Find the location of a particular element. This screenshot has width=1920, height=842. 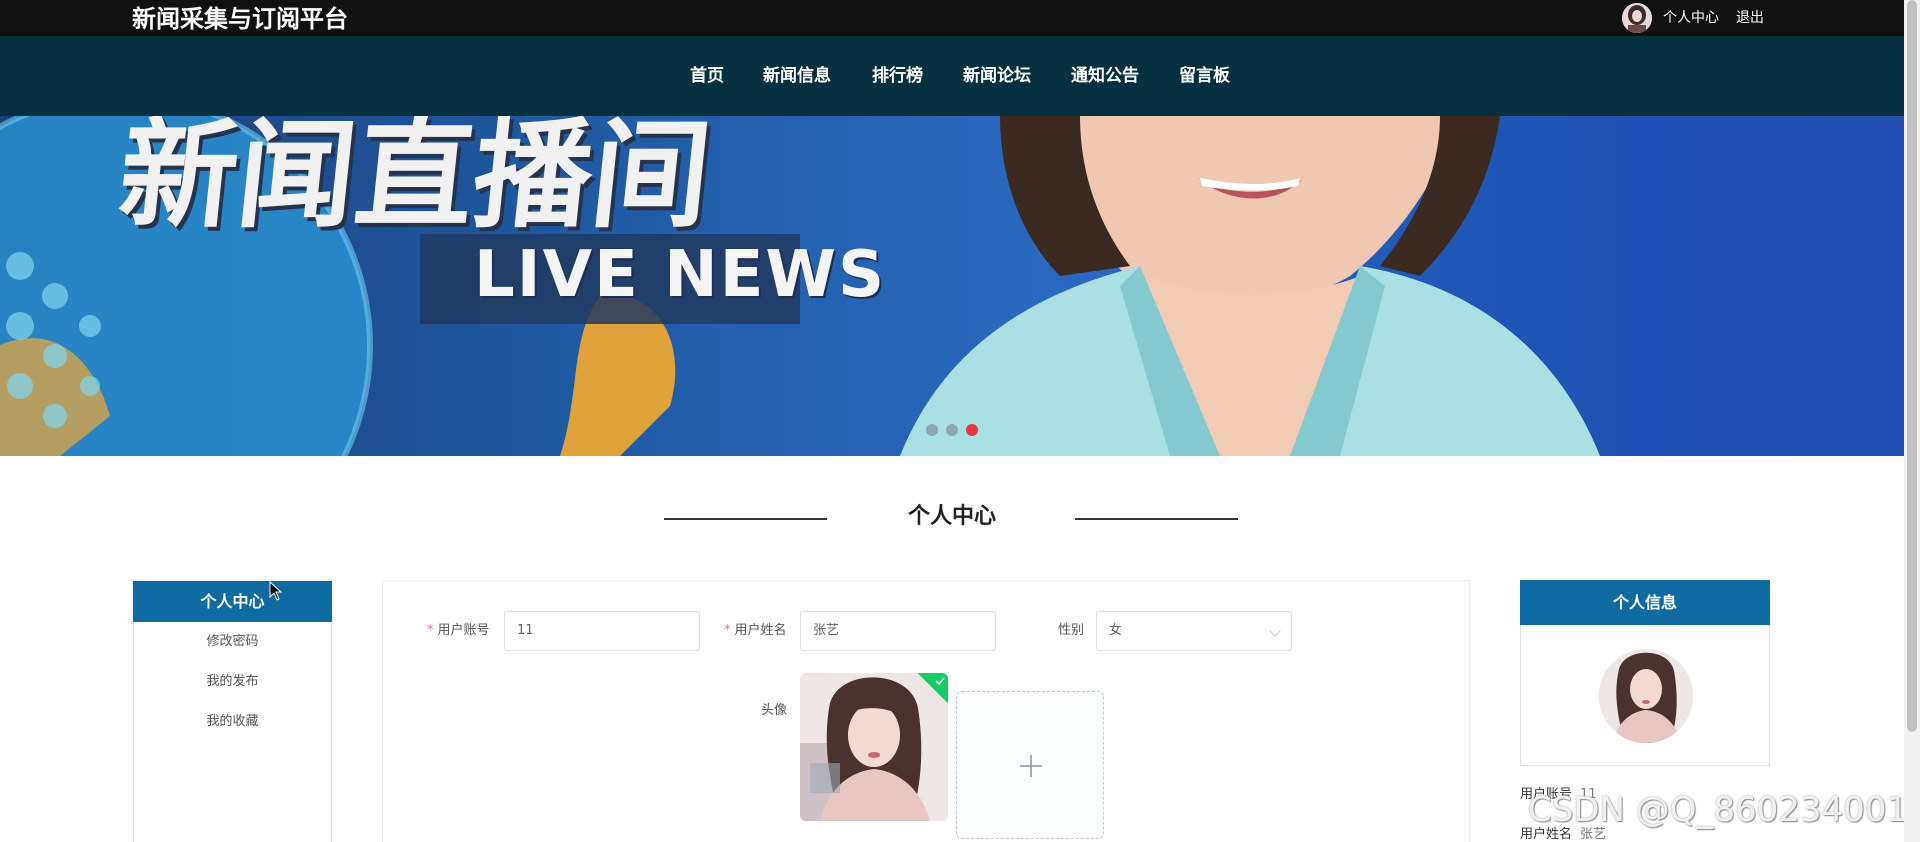

section-divider-right is located at coordinates (1156, 519).